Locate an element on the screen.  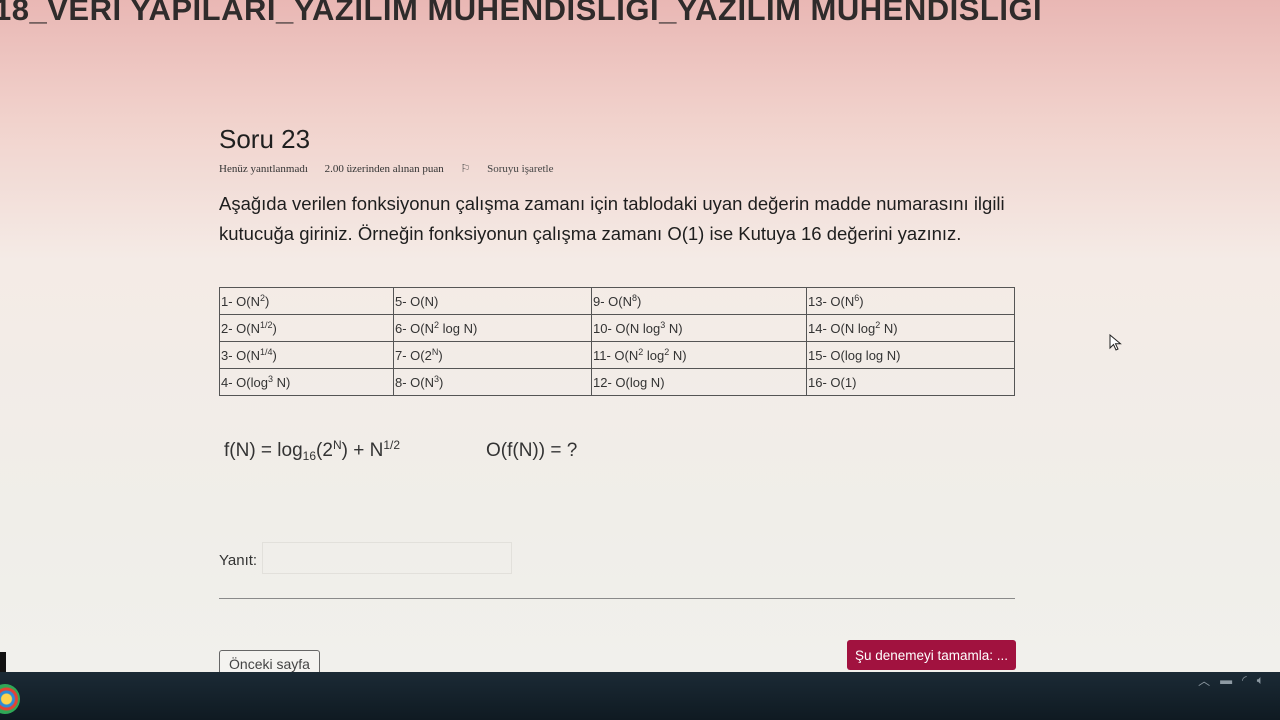
formula-sup: 1/2 is located at coordinates (391, 445).